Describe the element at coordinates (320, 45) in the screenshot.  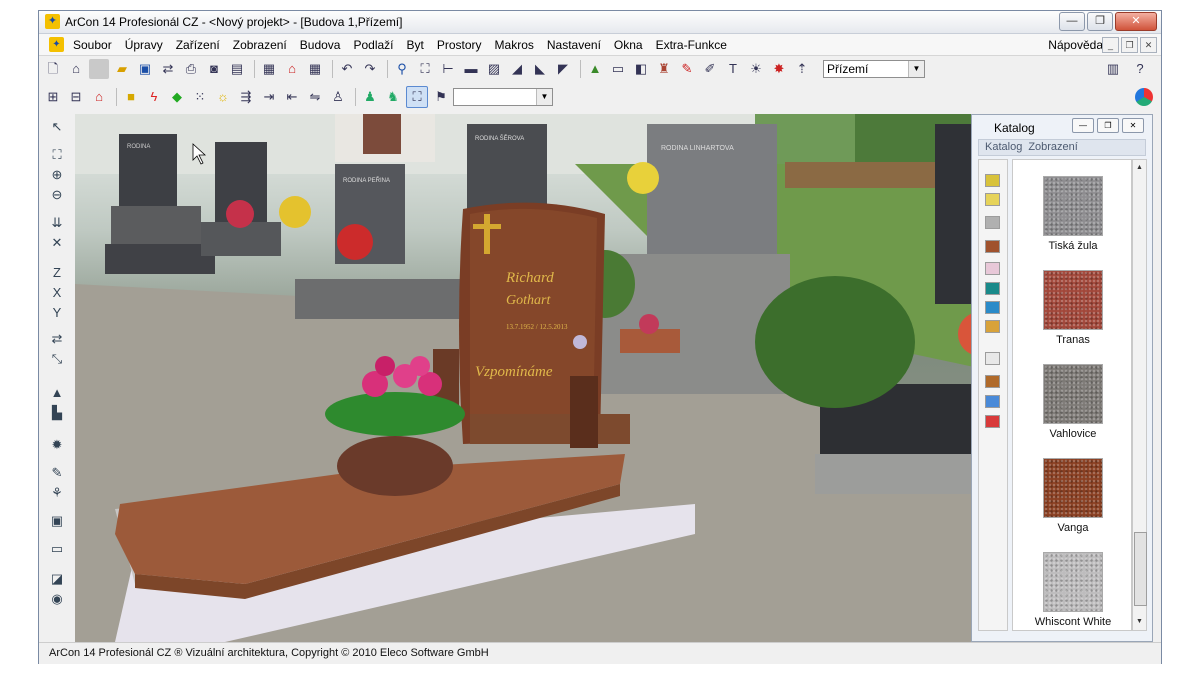
I see `menu-item-4: Budova` at that location.